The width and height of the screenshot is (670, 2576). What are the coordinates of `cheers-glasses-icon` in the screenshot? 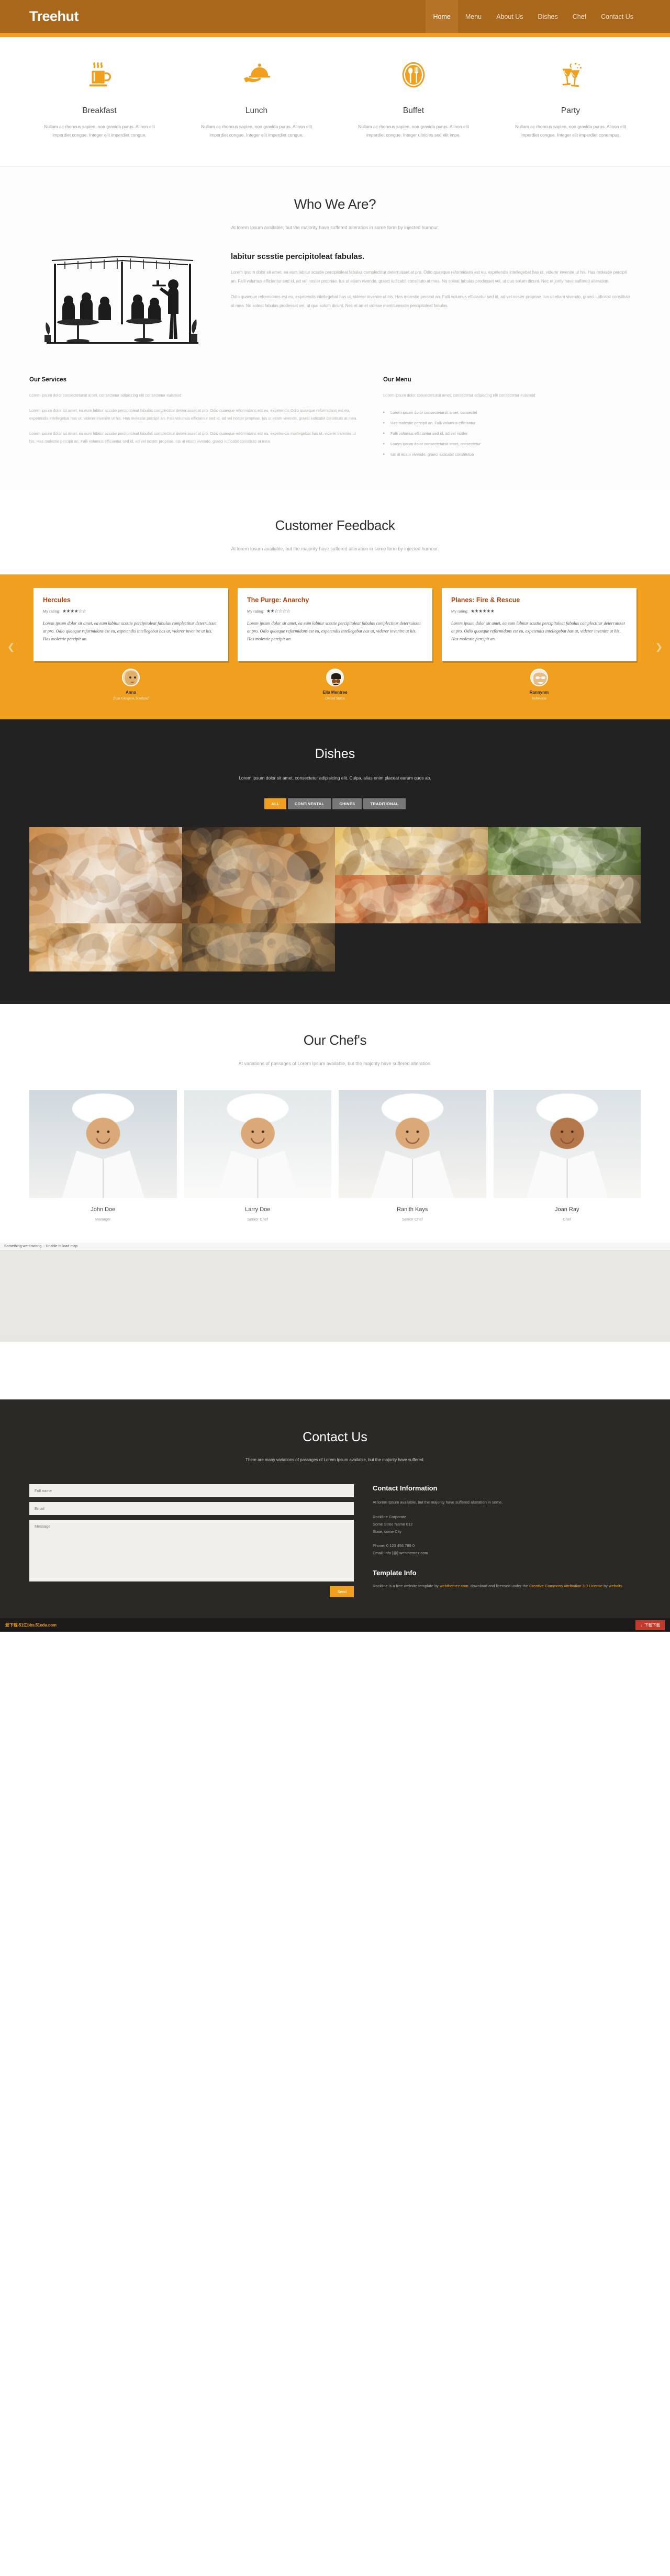 It's located at (570, 75).